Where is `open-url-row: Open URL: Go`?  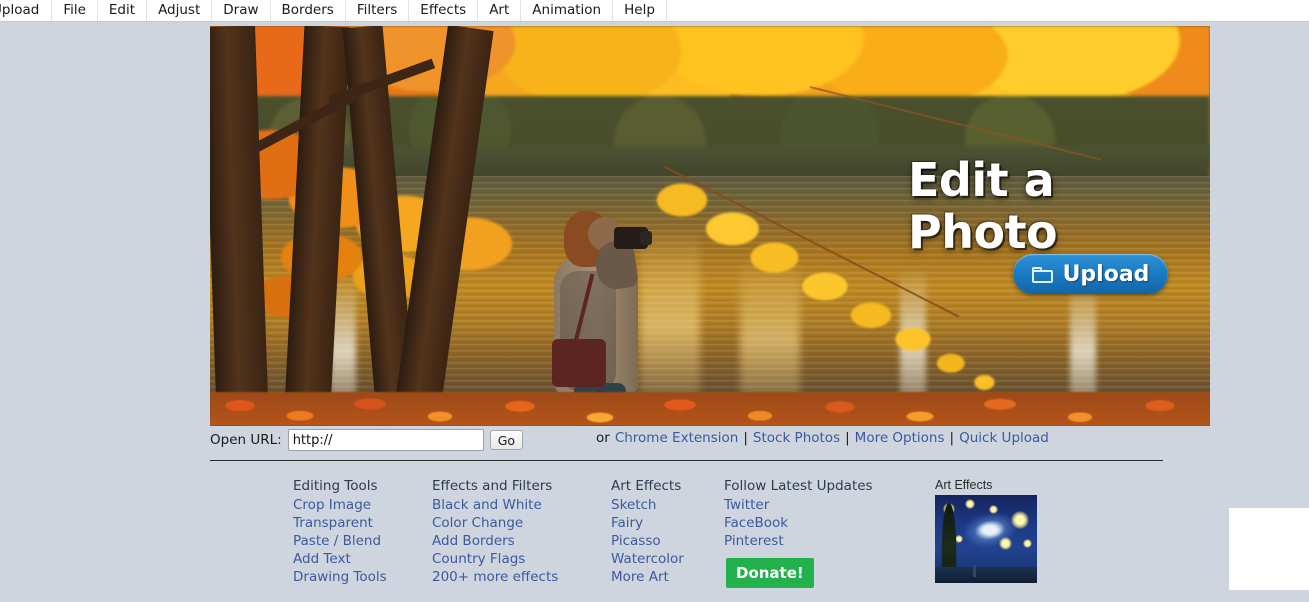 open-url-row: Open URL: Go is located at coordinates (367, 440).